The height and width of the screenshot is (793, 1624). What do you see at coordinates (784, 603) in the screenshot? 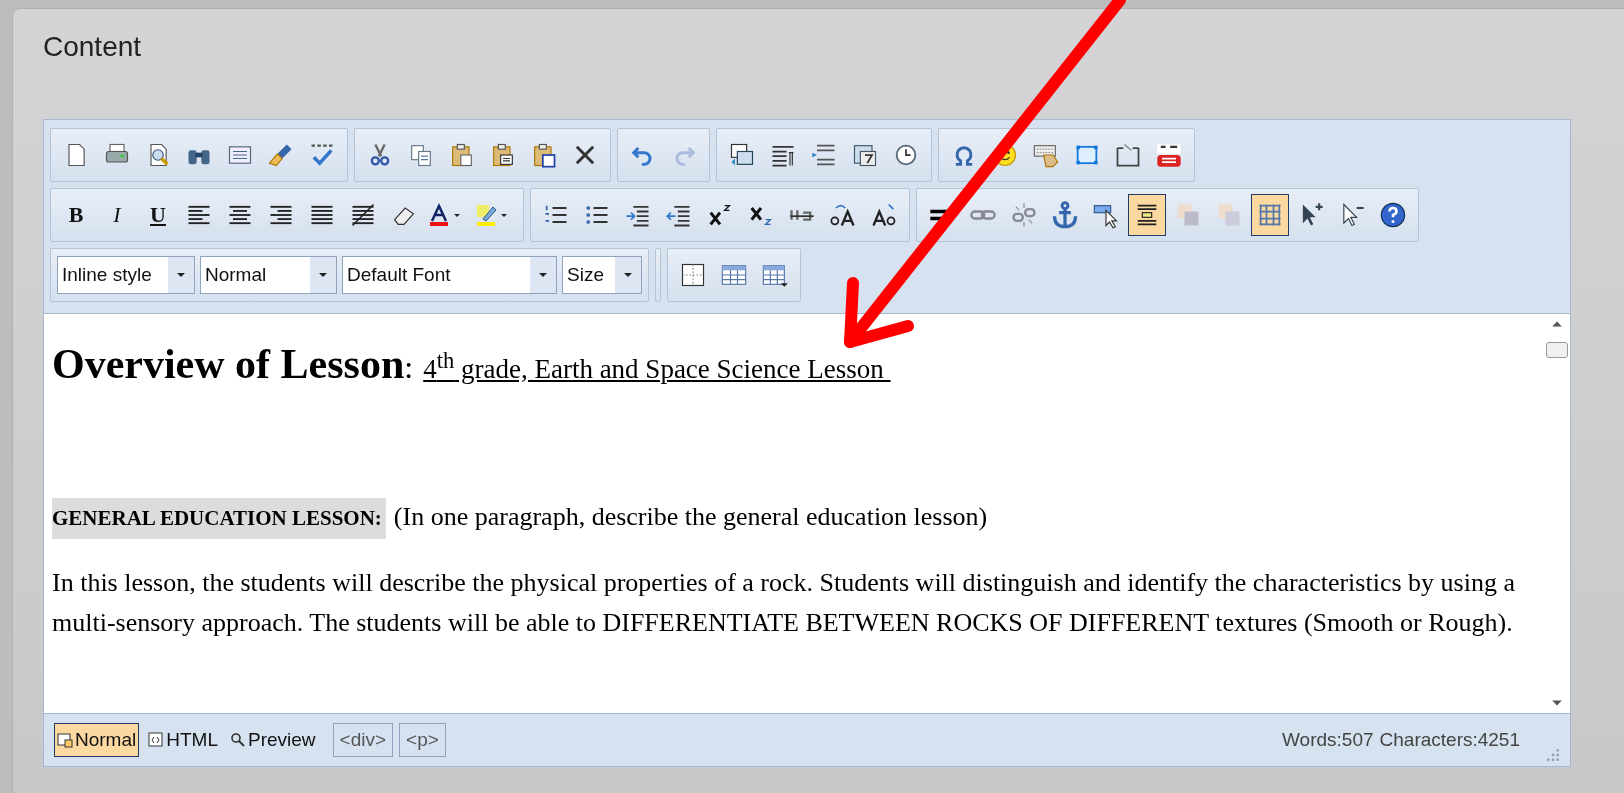
I see `lesson-paragraph: In this lesson, the students will describe the physical properties of a rock. Students will distinguish and identify the characteristics by using a multi-sensory approach. The students will be able to DIFFERENTIATE BETWEEN ROCKS OF DIFFERENT textures (Smooth or Rough).` at bounding box center [784, 603].